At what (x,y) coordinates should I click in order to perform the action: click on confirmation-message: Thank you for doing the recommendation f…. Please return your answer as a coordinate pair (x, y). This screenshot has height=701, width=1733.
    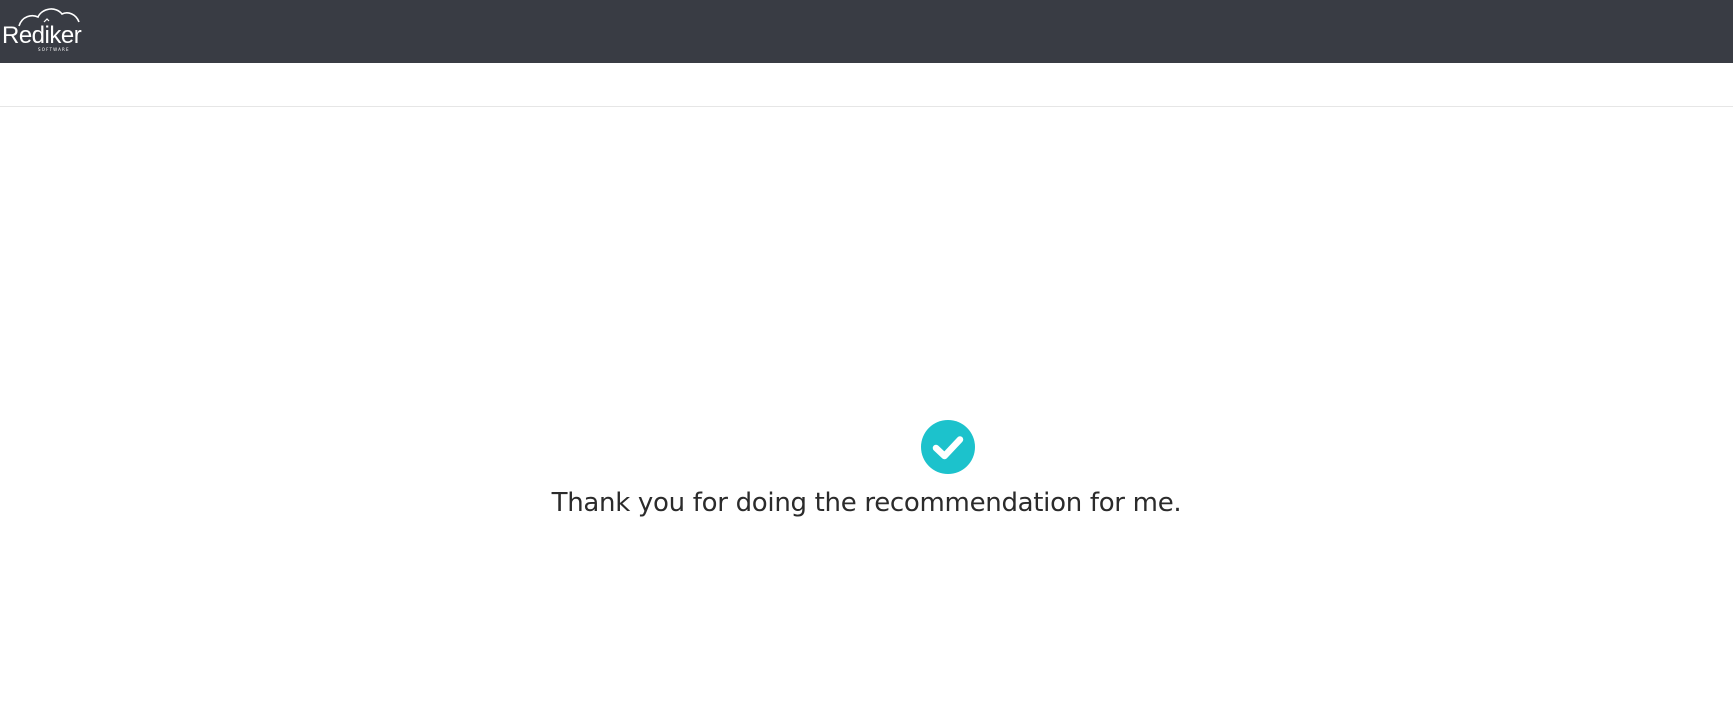
    Looking at the image, I should click on (866, 503).